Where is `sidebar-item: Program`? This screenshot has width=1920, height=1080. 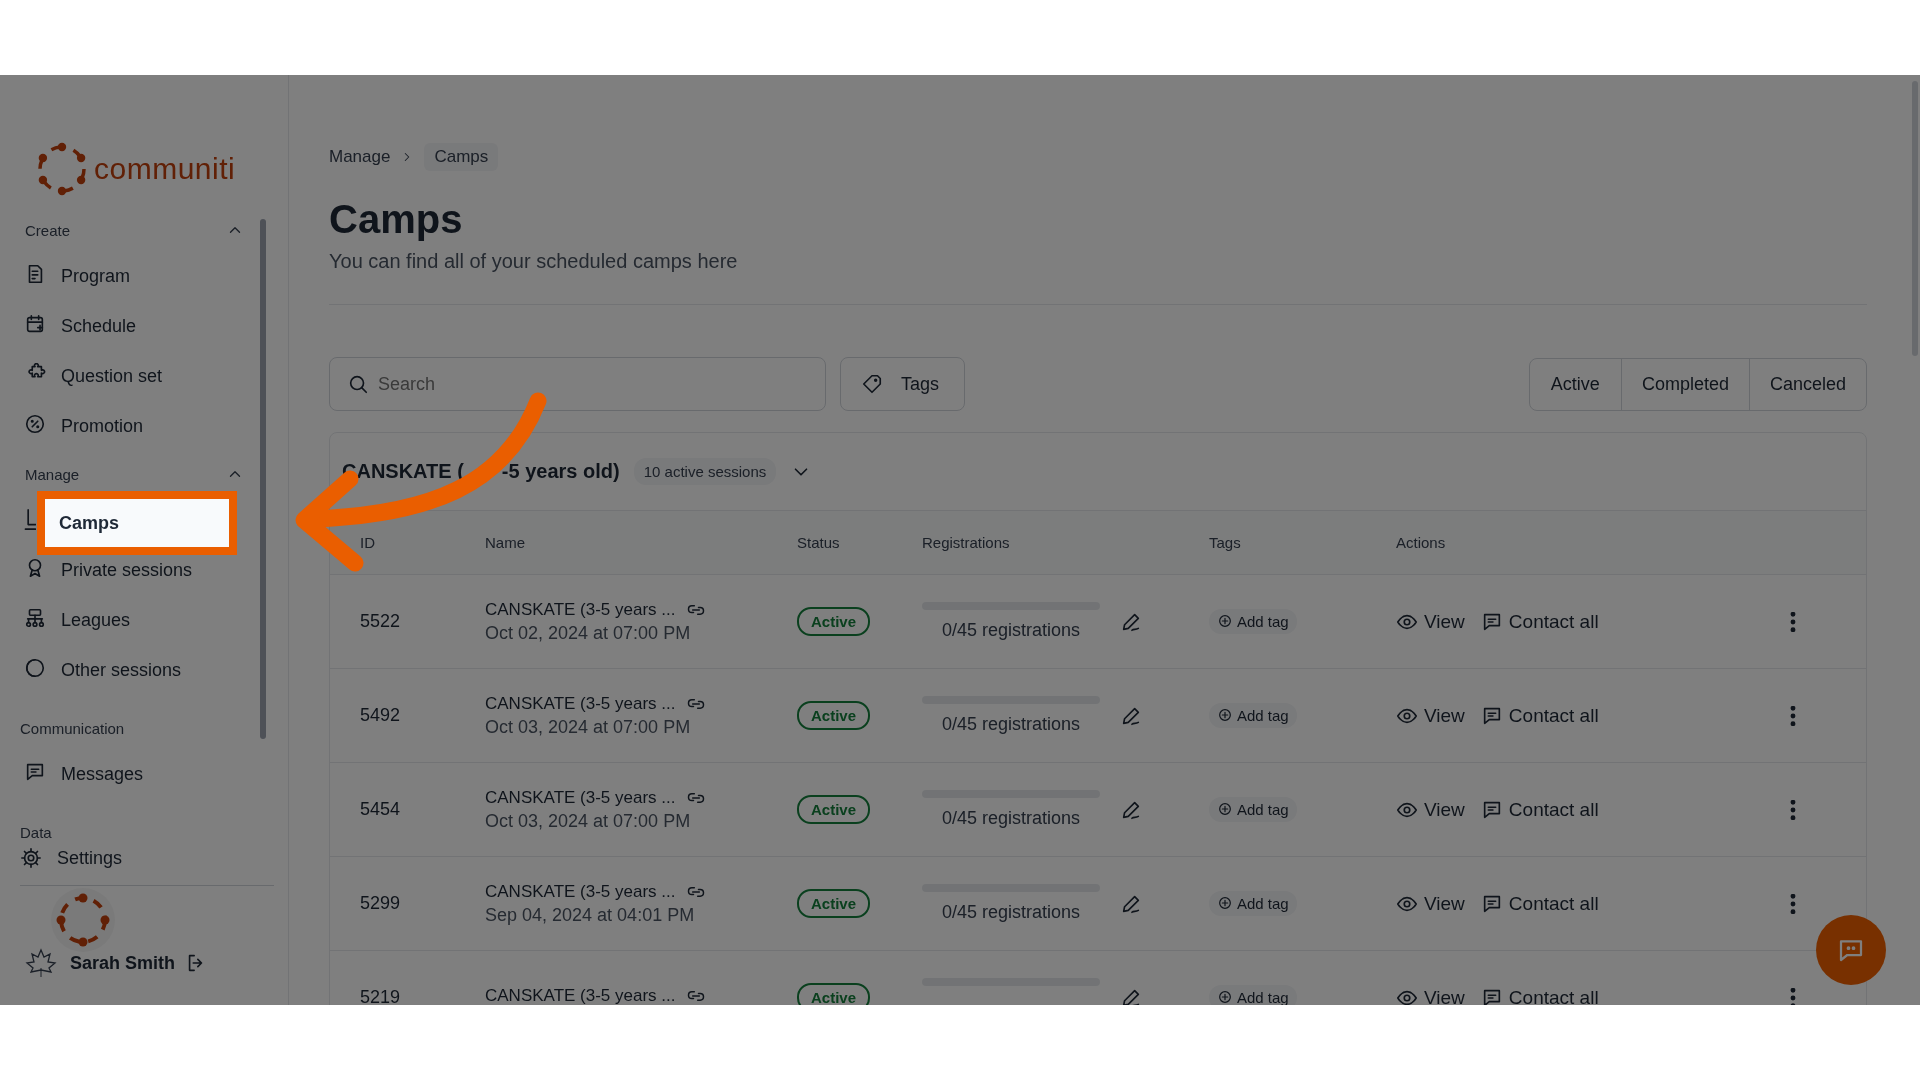 sidebar-item: Program is located at coordinates (96, 276).